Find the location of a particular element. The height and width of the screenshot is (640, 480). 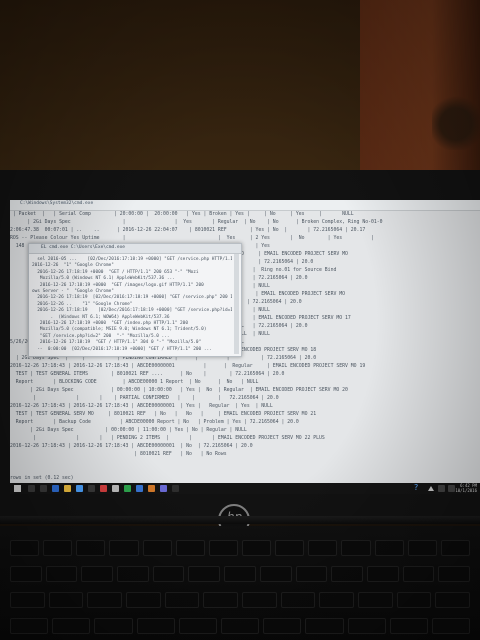

edge-icon is located at coordinates (55, 488).